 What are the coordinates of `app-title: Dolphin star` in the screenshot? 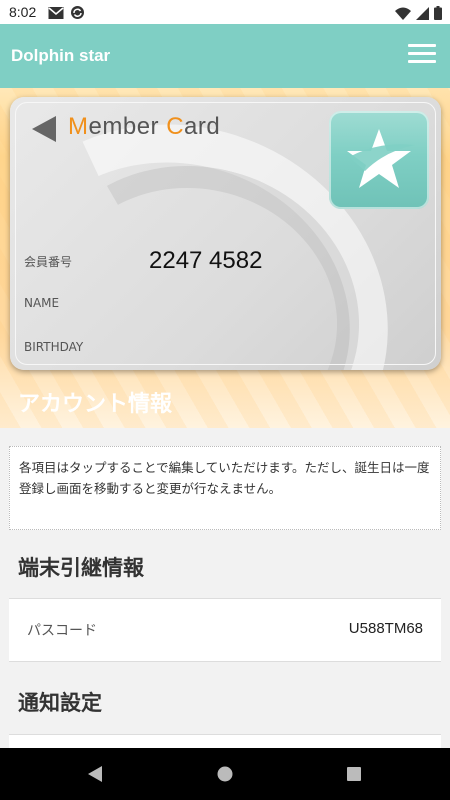 It's located at (61, 55).